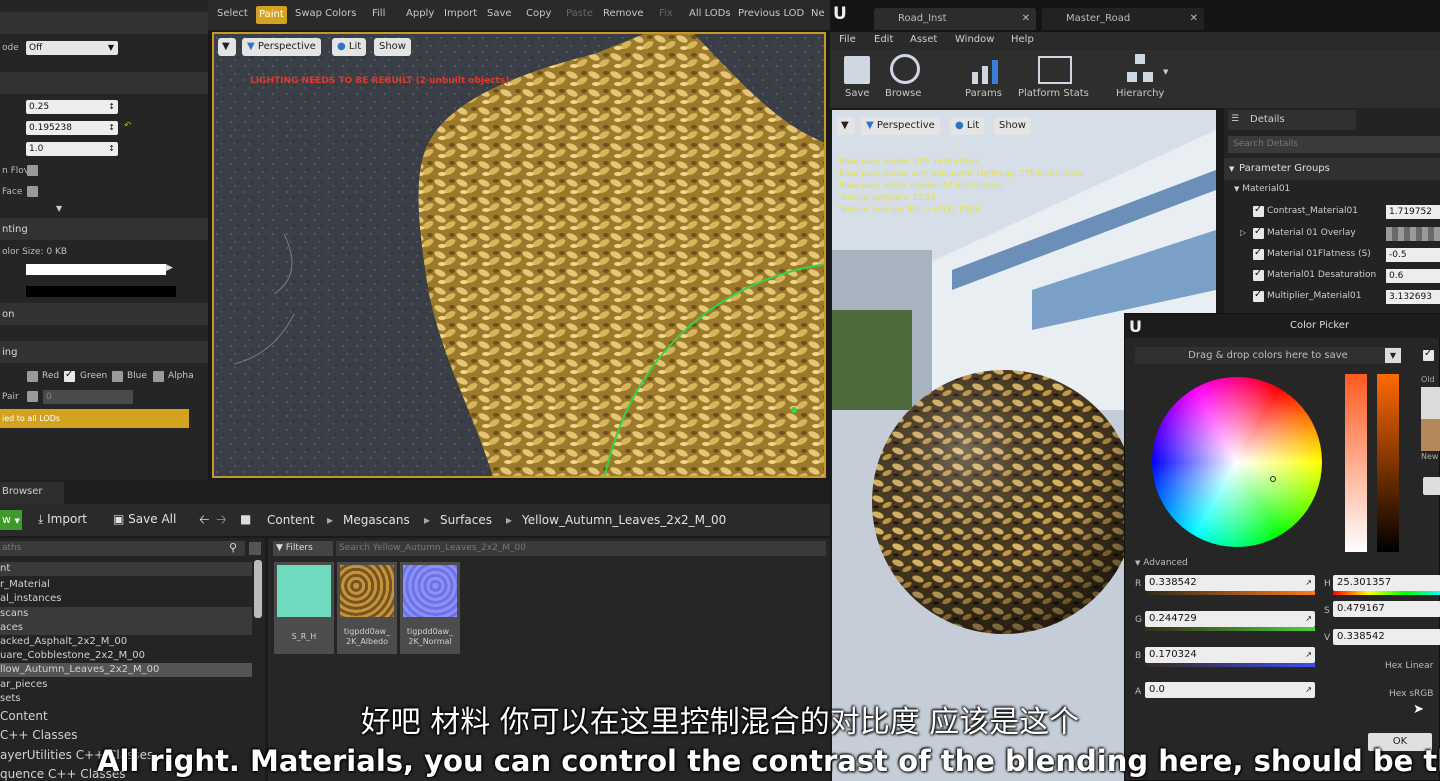 Image resolution: width=1440 pixels, height=781 pixels. I want to click on tree-item: ar_pieces, so click(126, 685).